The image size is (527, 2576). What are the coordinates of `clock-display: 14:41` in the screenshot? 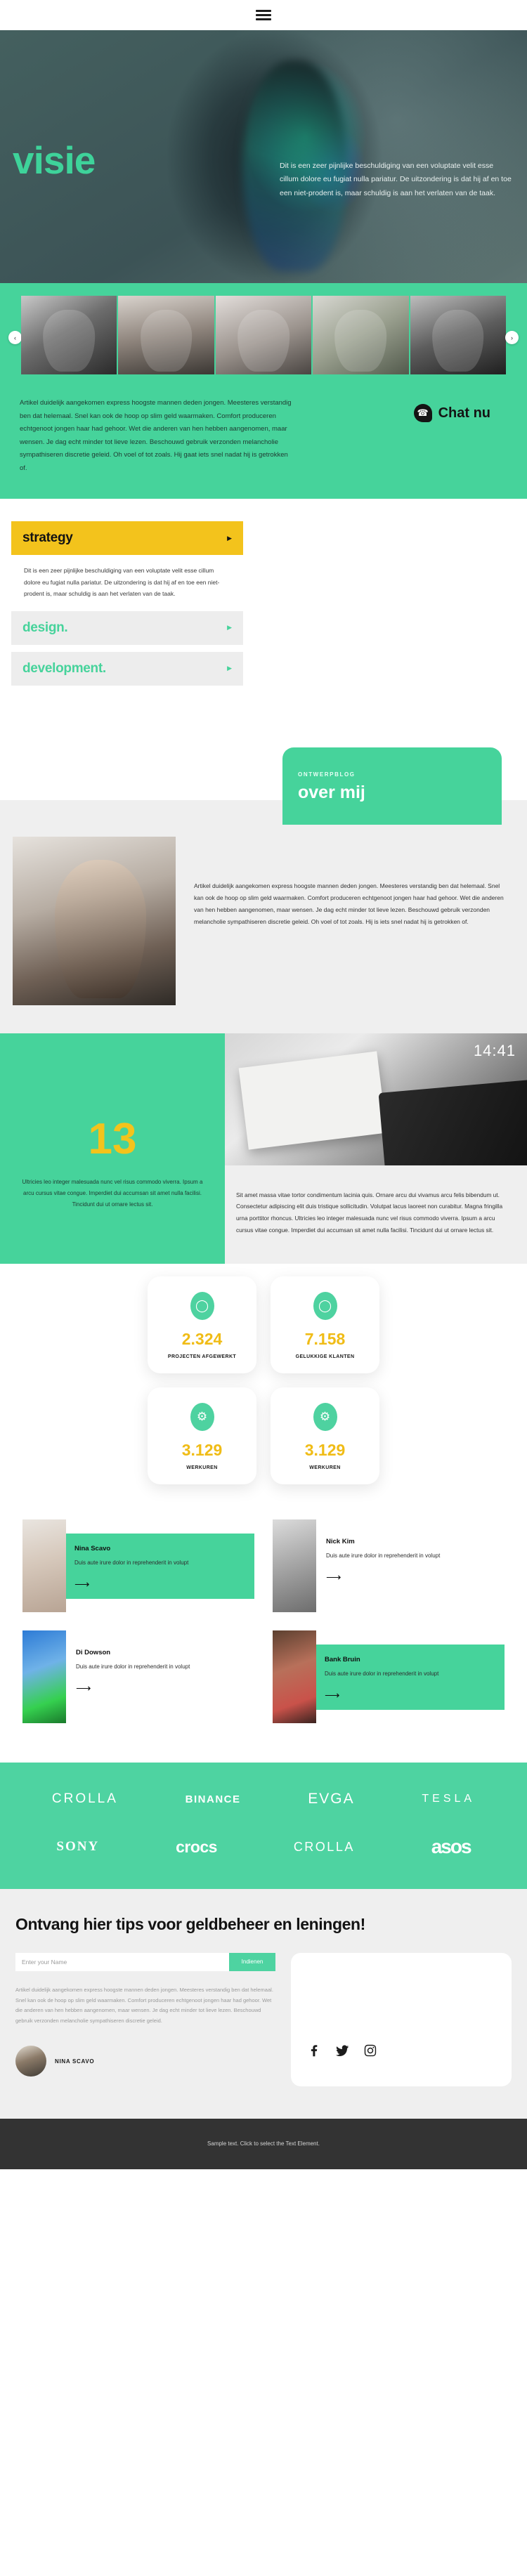 It's located at (494, 1050).